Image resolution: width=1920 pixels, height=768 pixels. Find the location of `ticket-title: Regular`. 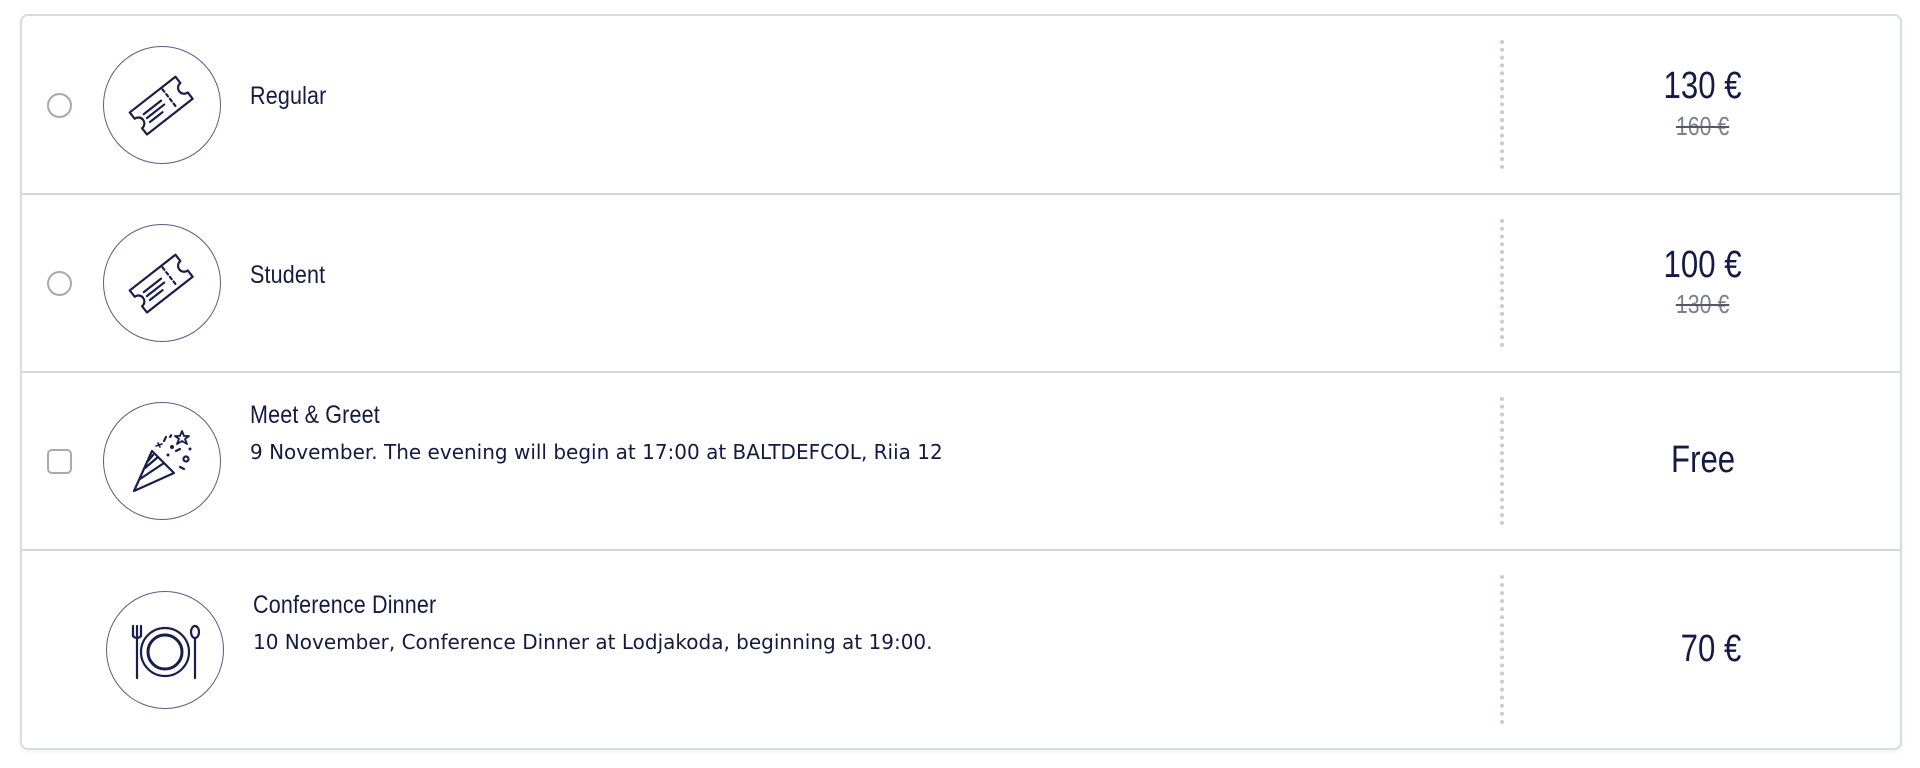

ticket-title: Regular is located at coordinates (288, 96).